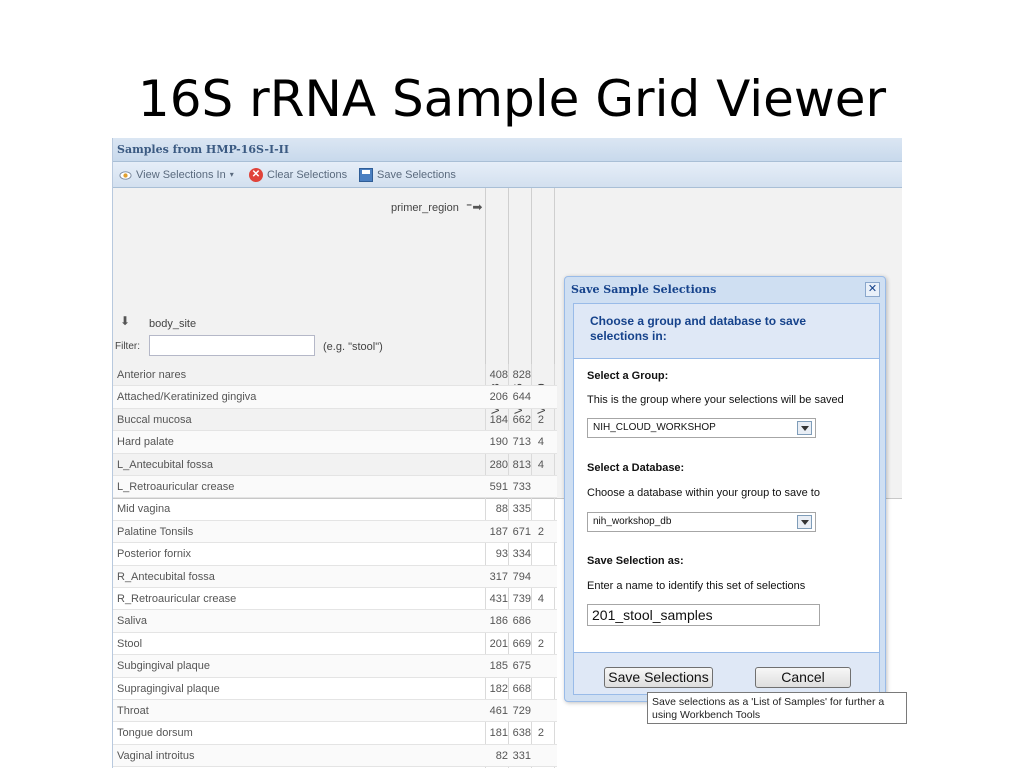 The width and height of the screenshot is (1024, 768). Describe the element at coordinates (512, 99) in the screenshot. I see `slide-title: 16S rRNA Sample Grid Viewer` at that location.